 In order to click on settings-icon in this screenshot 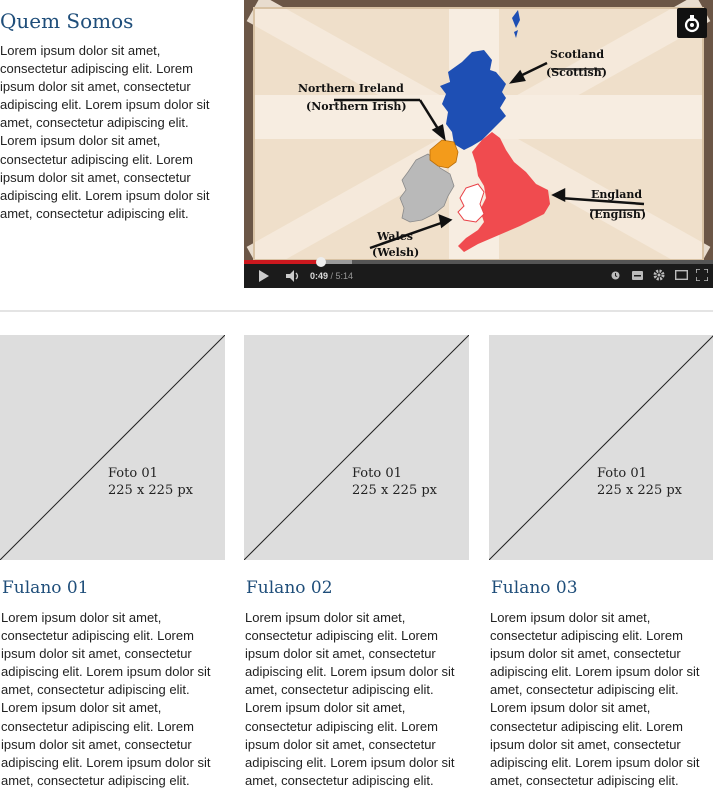, I will do `click(659, 275)`.